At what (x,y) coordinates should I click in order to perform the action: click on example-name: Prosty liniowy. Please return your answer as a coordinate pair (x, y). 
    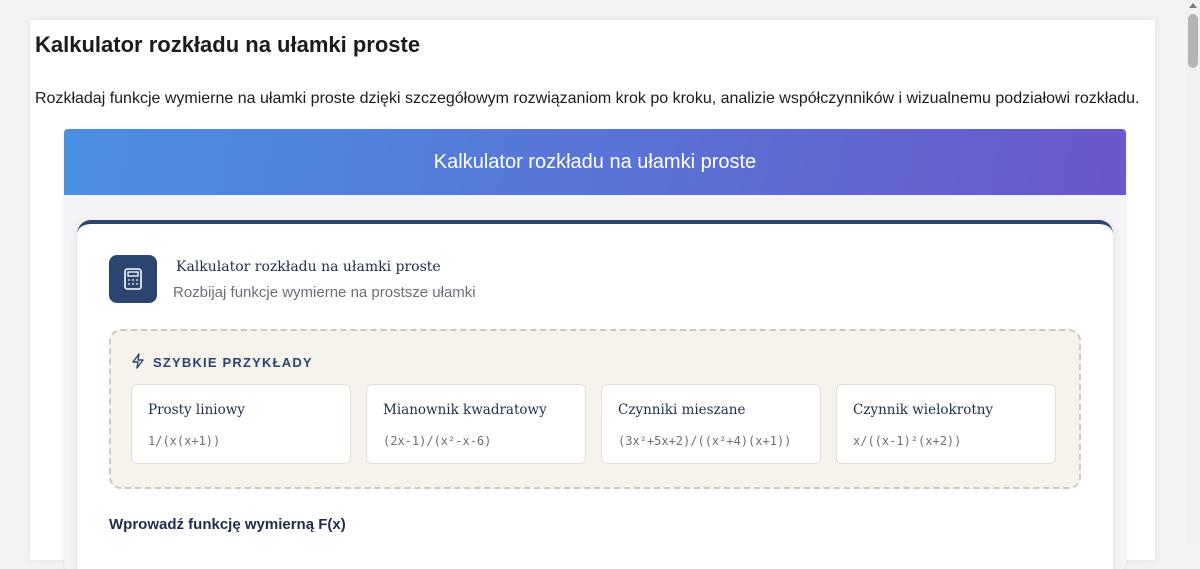
    Looking at the image, I should click on (196, 410).